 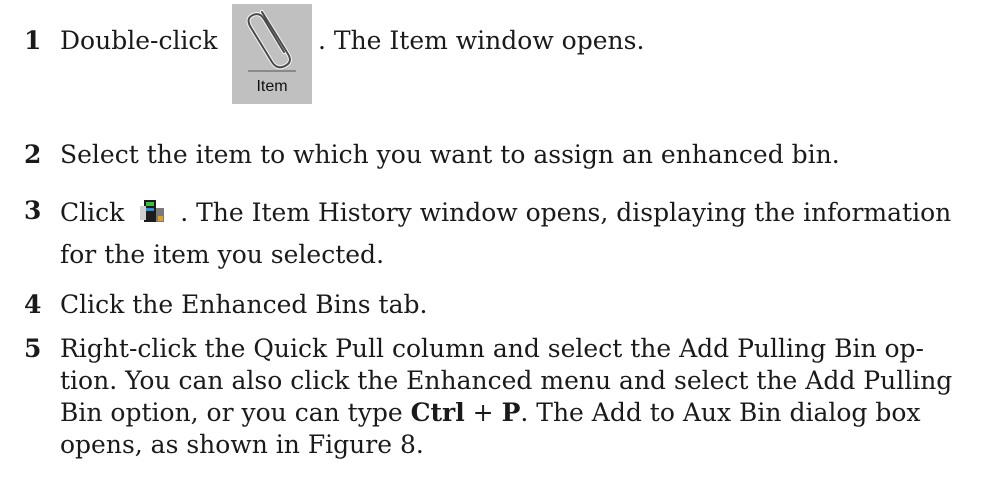 What do you see at coordinates (33, 40) in the screenshot?
I see `step-number: 1` at bounding box center [33, 40].